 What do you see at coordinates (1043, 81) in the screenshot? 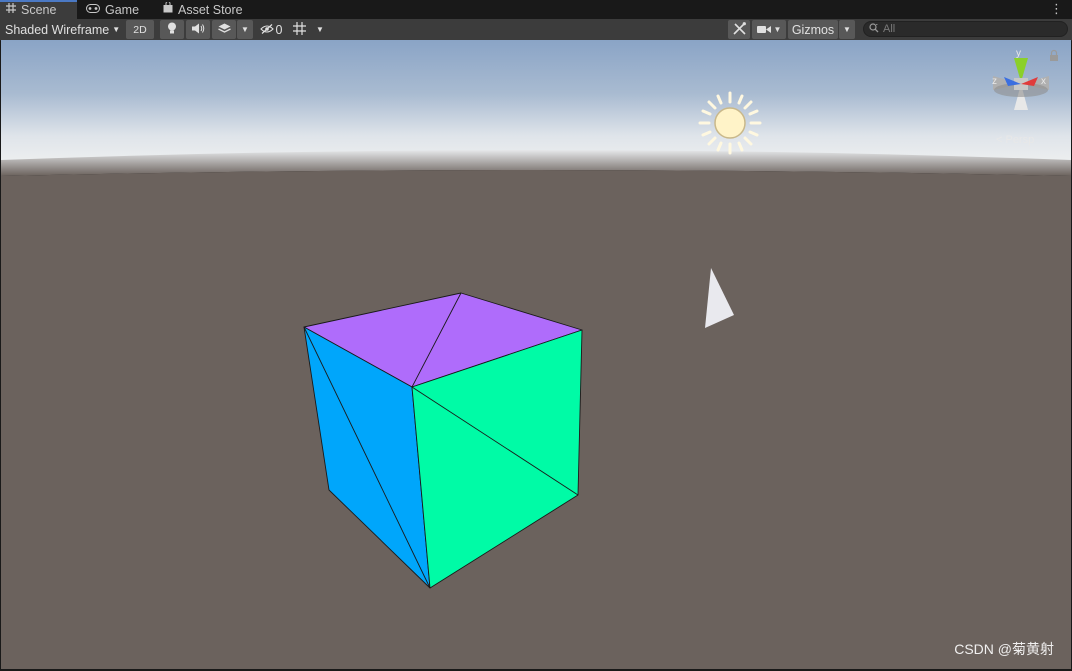
I see `axis-label-x: x` at bounding box center [1043, 81].